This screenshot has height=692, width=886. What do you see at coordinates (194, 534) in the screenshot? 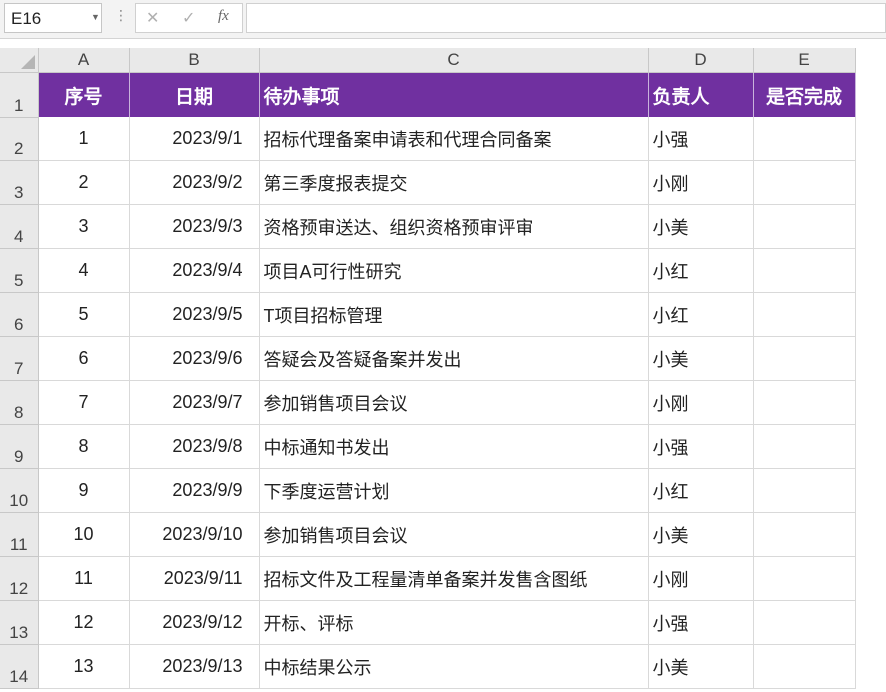
I see `cell-date: 2023/9/10` at bounding box center [194, 534].